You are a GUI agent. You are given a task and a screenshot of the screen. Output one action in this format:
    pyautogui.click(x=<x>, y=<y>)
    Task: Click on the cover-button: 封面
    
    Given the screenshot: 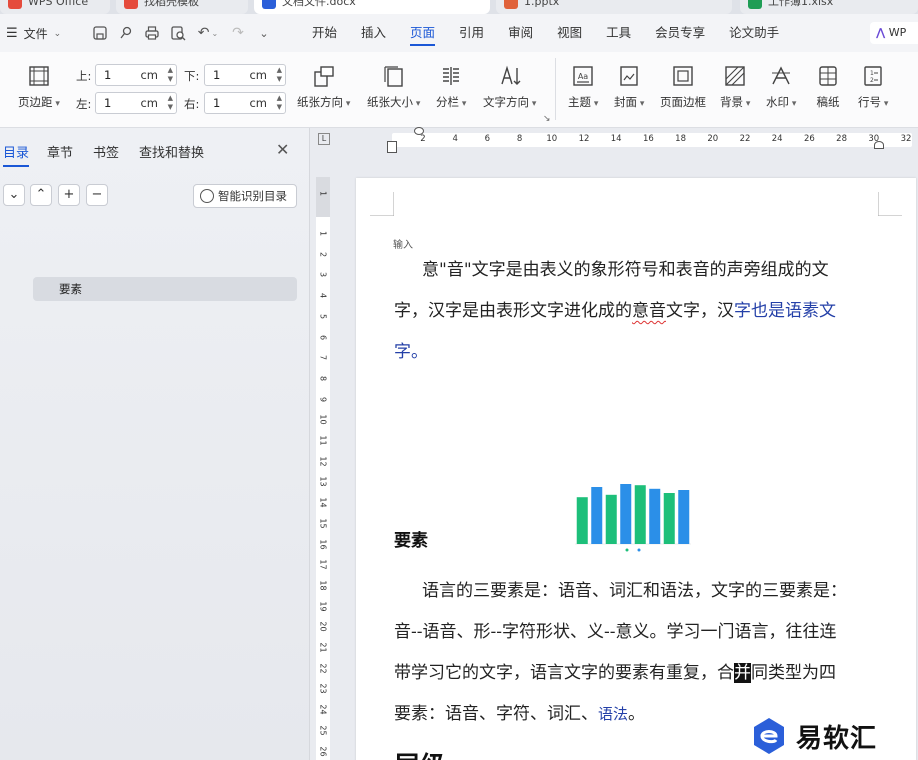 What is the action you would take?
    pyautogui.click(x=629, y=87)
    